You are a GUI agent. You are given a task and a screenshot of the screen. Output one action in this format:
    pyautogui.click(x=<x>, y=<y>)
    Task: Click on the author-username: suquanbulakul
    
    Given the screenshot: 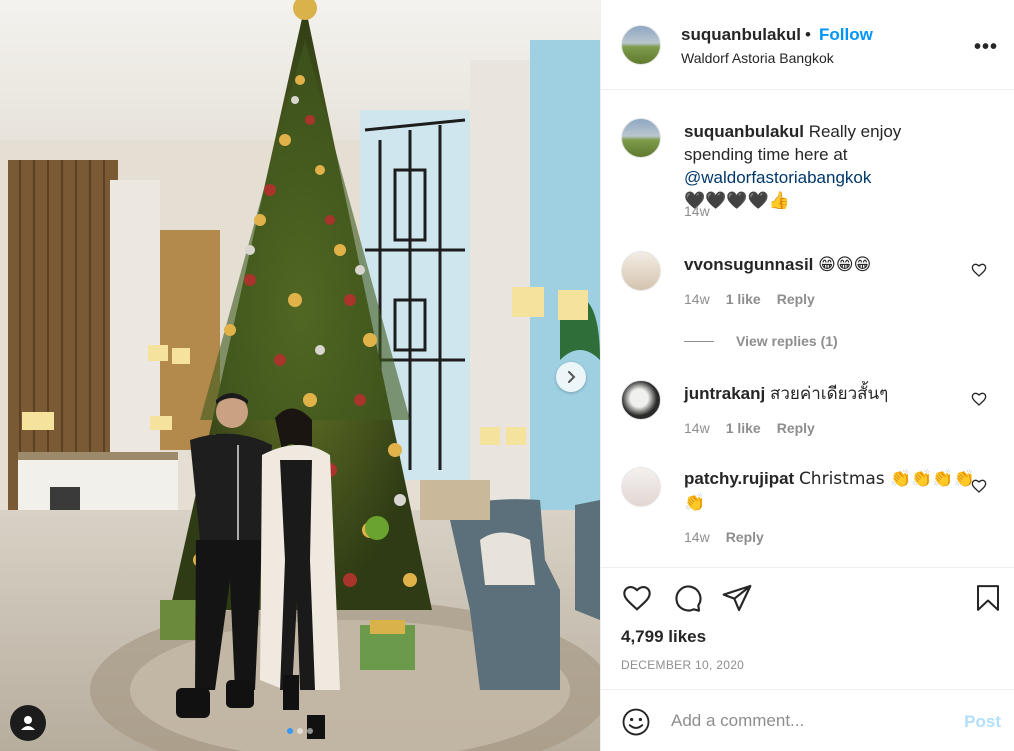 What is the action you would take?
    pyautogui.click(x=741, y=35)
    